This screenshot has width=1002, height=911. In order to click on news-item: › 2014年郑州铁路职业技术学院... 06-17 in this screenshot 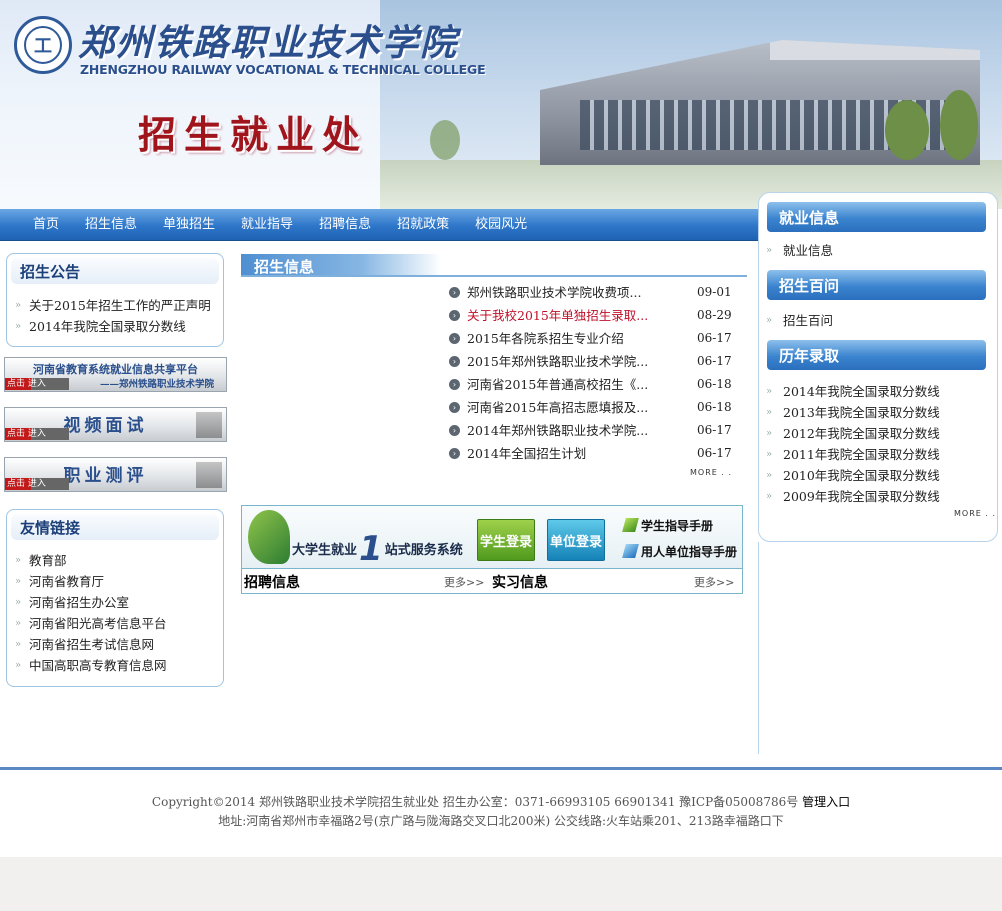, I will do `click(598, 430)`.